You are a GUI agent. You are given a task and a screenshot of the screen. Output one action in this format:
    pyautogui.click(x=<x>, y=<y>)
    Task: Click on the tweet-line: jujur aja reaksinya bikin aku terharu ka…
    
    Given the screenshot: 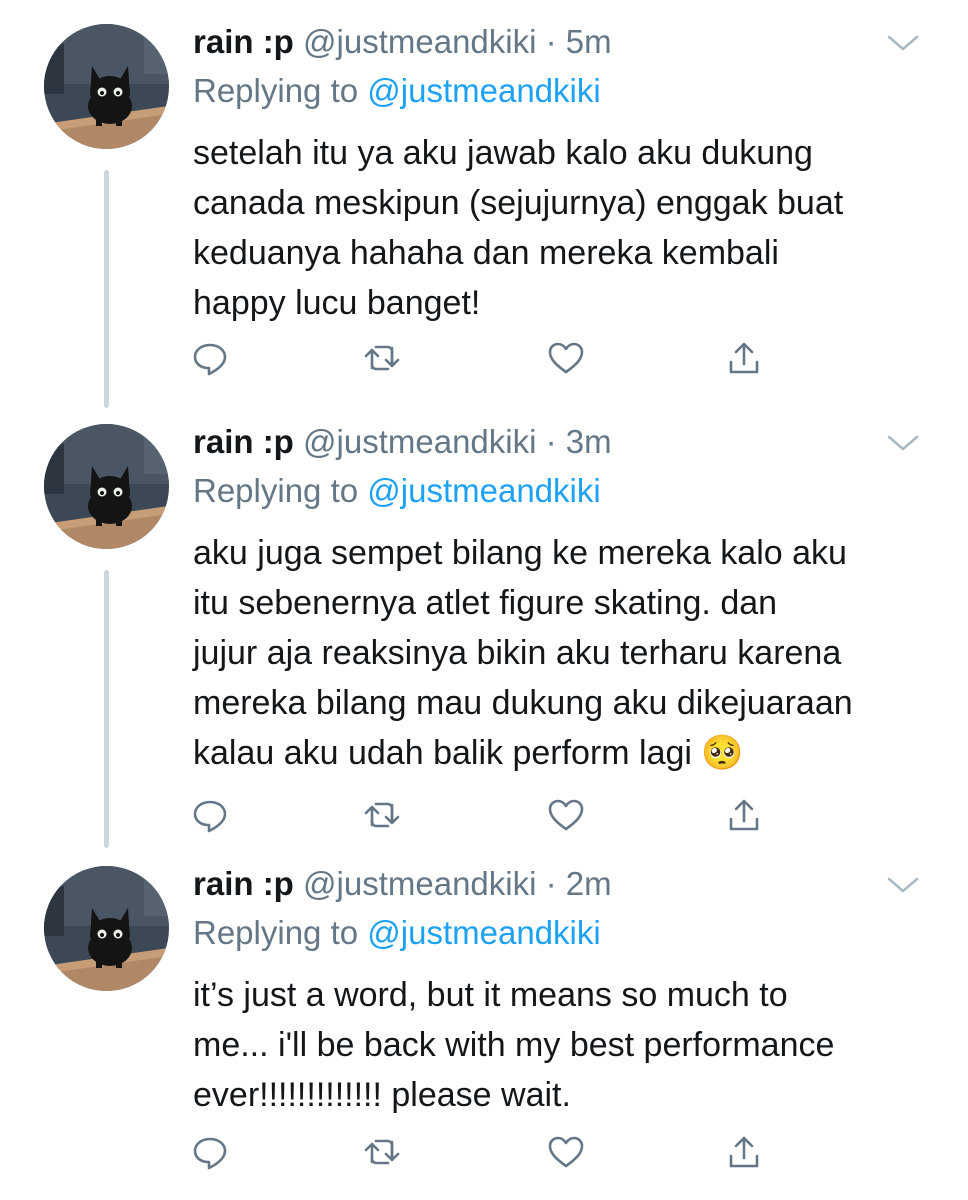 What is the action you would take?
    pyautogui.click(x=517, y=653)
    